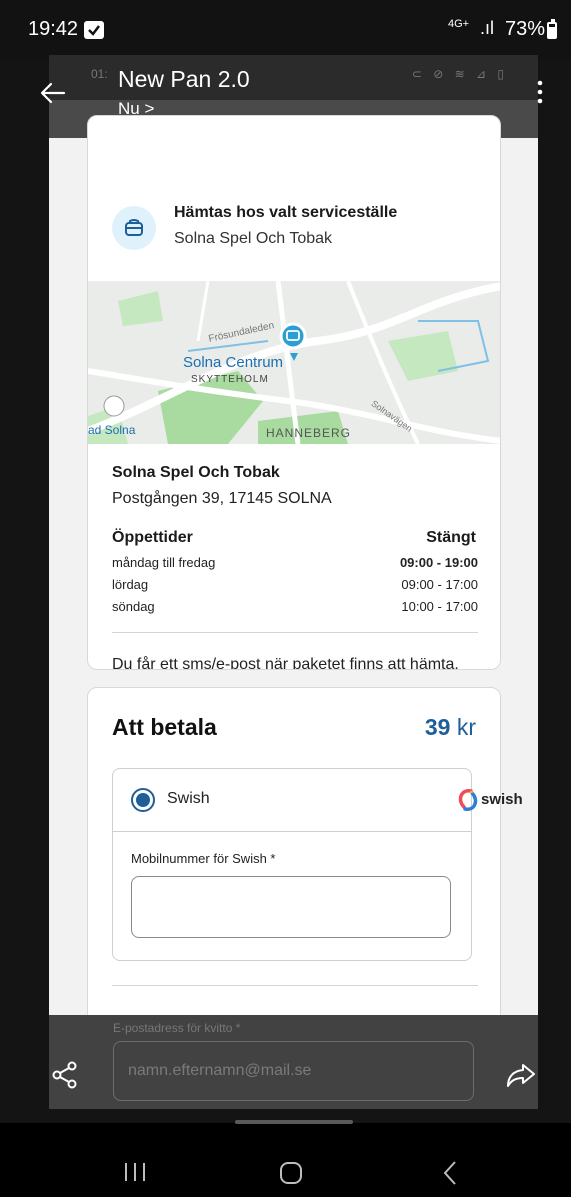 The width and height of the screenshot is (571, 1197). I want to click on battery-level: 73%, so click(525, 29).